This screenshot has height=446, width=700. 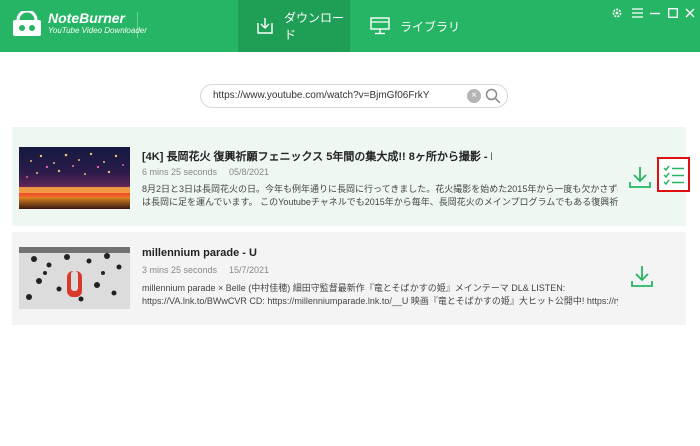 What do you see at coordinates (27, 23) in the screenshot?
I see `noteburner-logo-icon` at bounding box center [27, 23].